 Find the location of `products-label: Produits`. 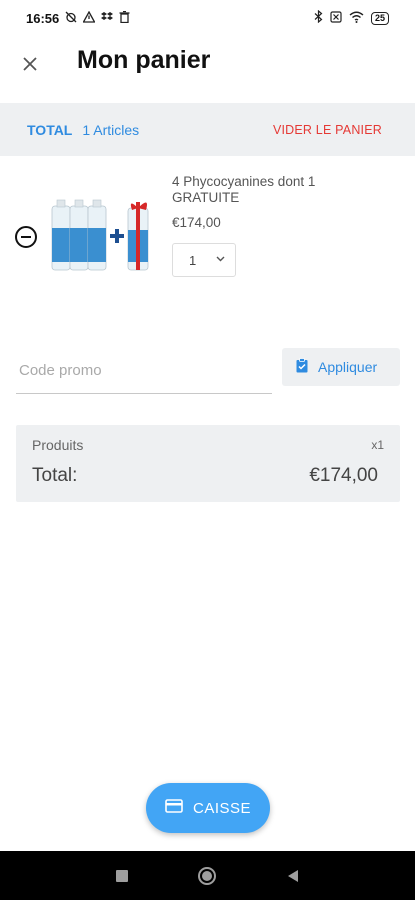

products-label: Produits is located at coordinates (58, 445).